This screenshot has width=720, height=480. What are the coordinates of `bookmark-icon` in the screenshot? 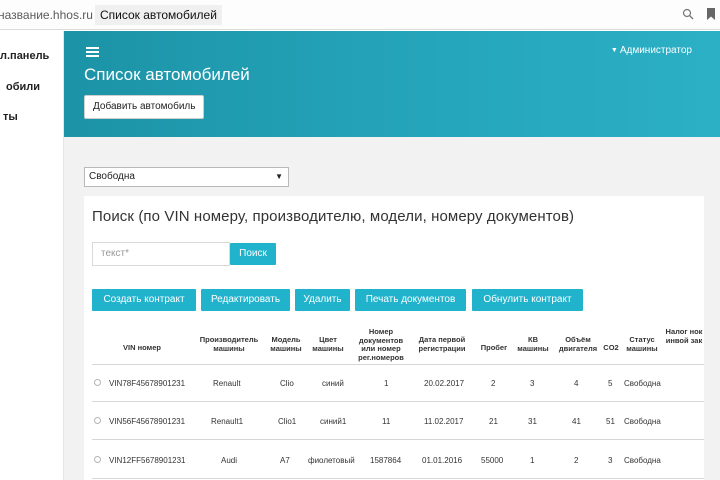 It's located at (711, 15).